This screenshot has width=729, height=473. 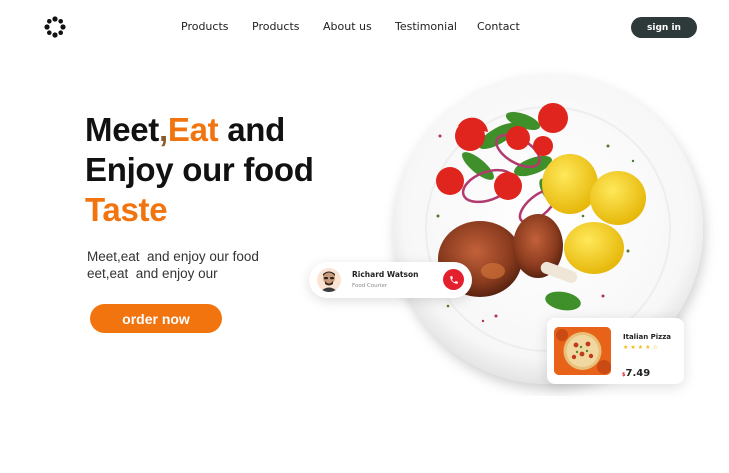 What do you see at coordinates (664, 27) in the screenshot?
I see `sign-in-button: sign in` at bounding box center [664, 27].